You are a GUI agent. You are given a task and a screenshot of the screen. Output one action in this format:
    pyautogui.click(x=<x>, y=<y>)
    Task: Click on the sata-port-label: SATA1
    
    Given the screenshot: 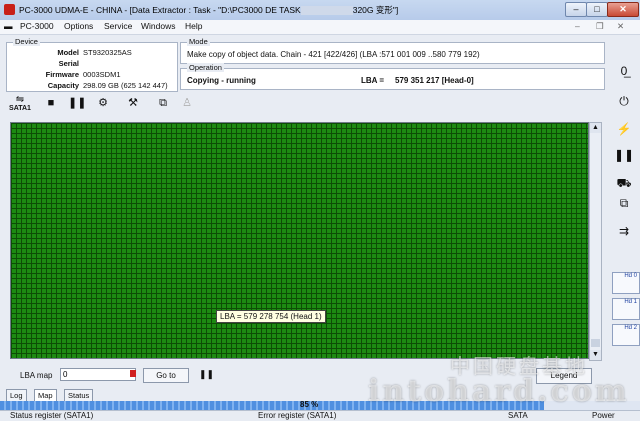 What is the action you would take?
    pyautogui.click(x=20, y=108)
    